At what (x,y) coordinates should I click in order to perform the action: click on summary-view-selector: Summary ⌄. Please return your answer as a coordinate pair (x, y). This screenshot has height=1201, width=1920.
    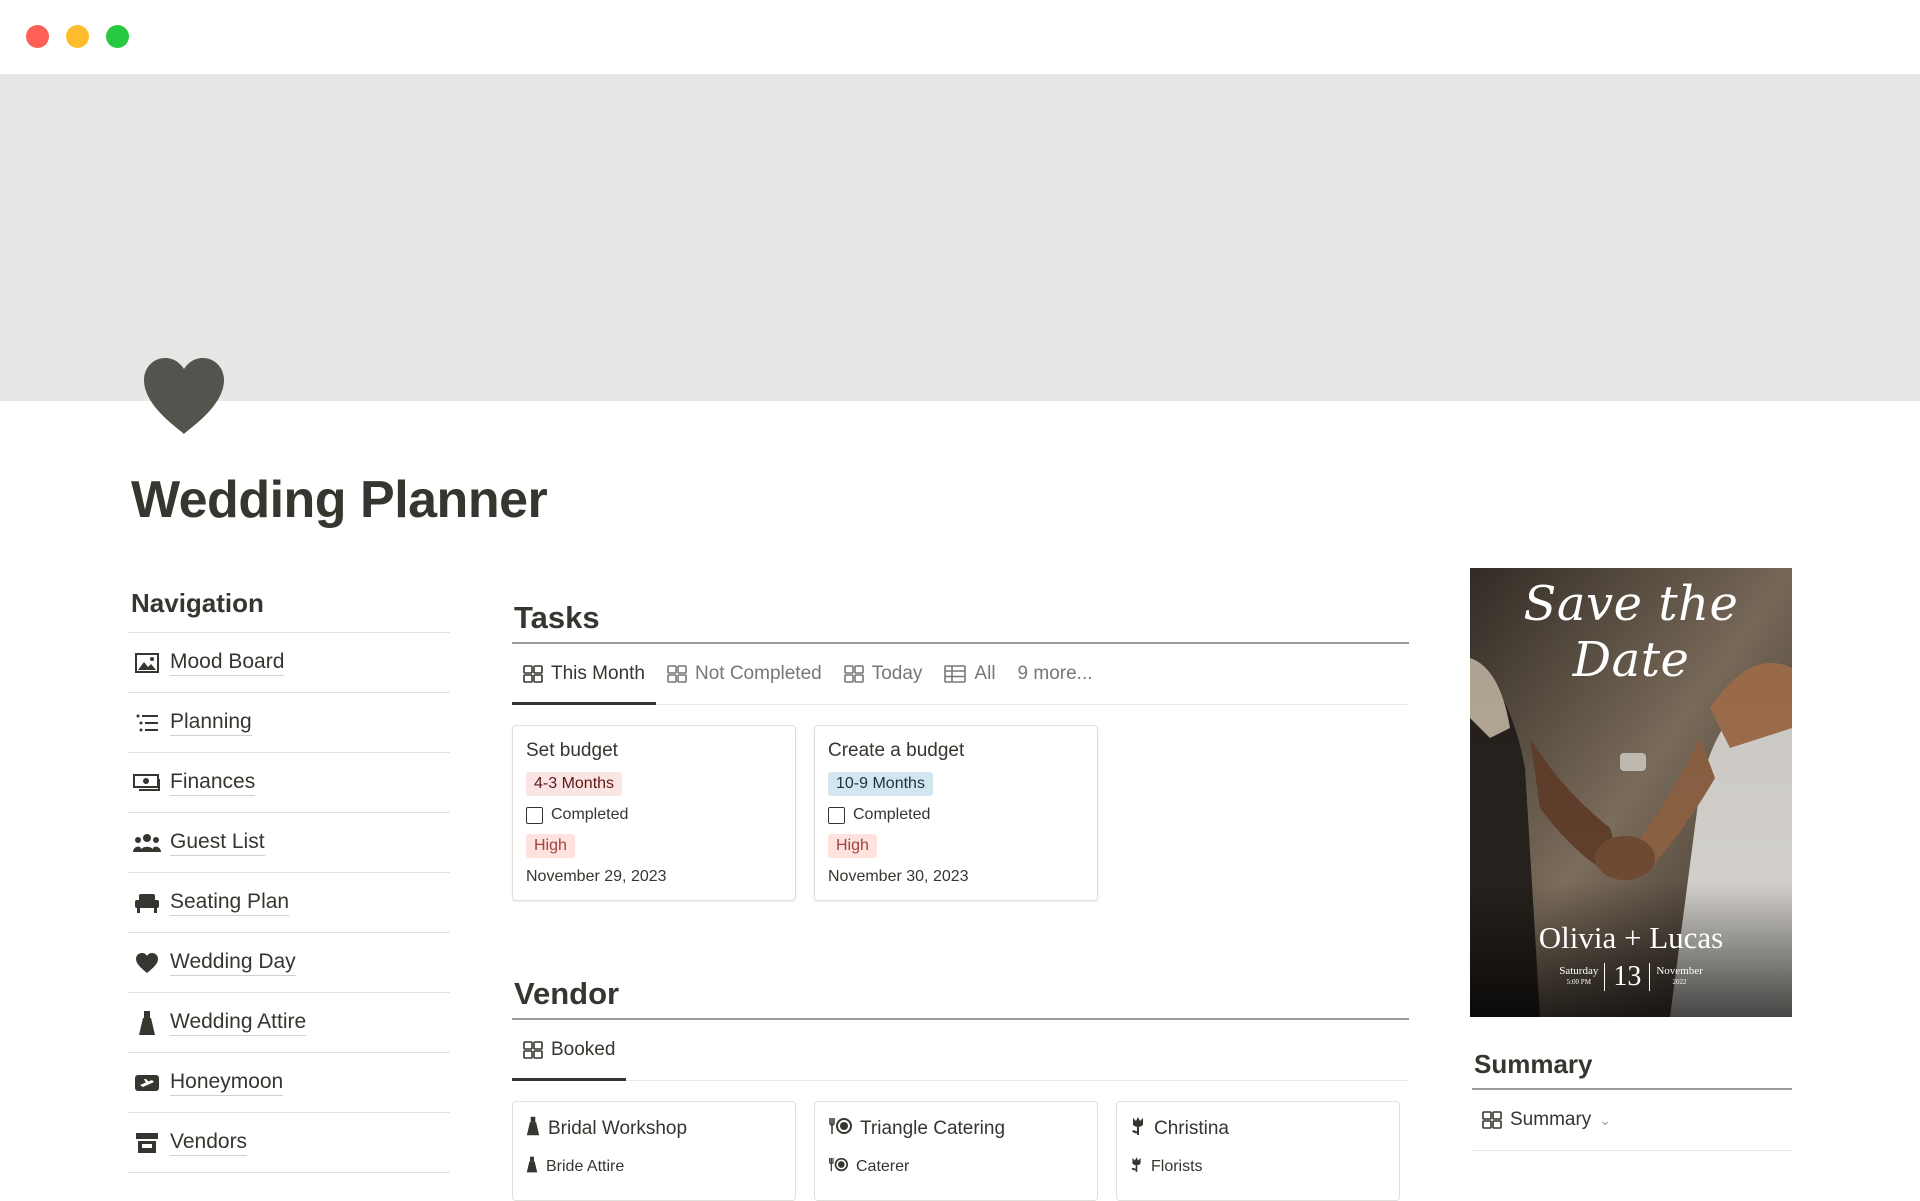
    Looking at the image, I should click on (1632, 1120).